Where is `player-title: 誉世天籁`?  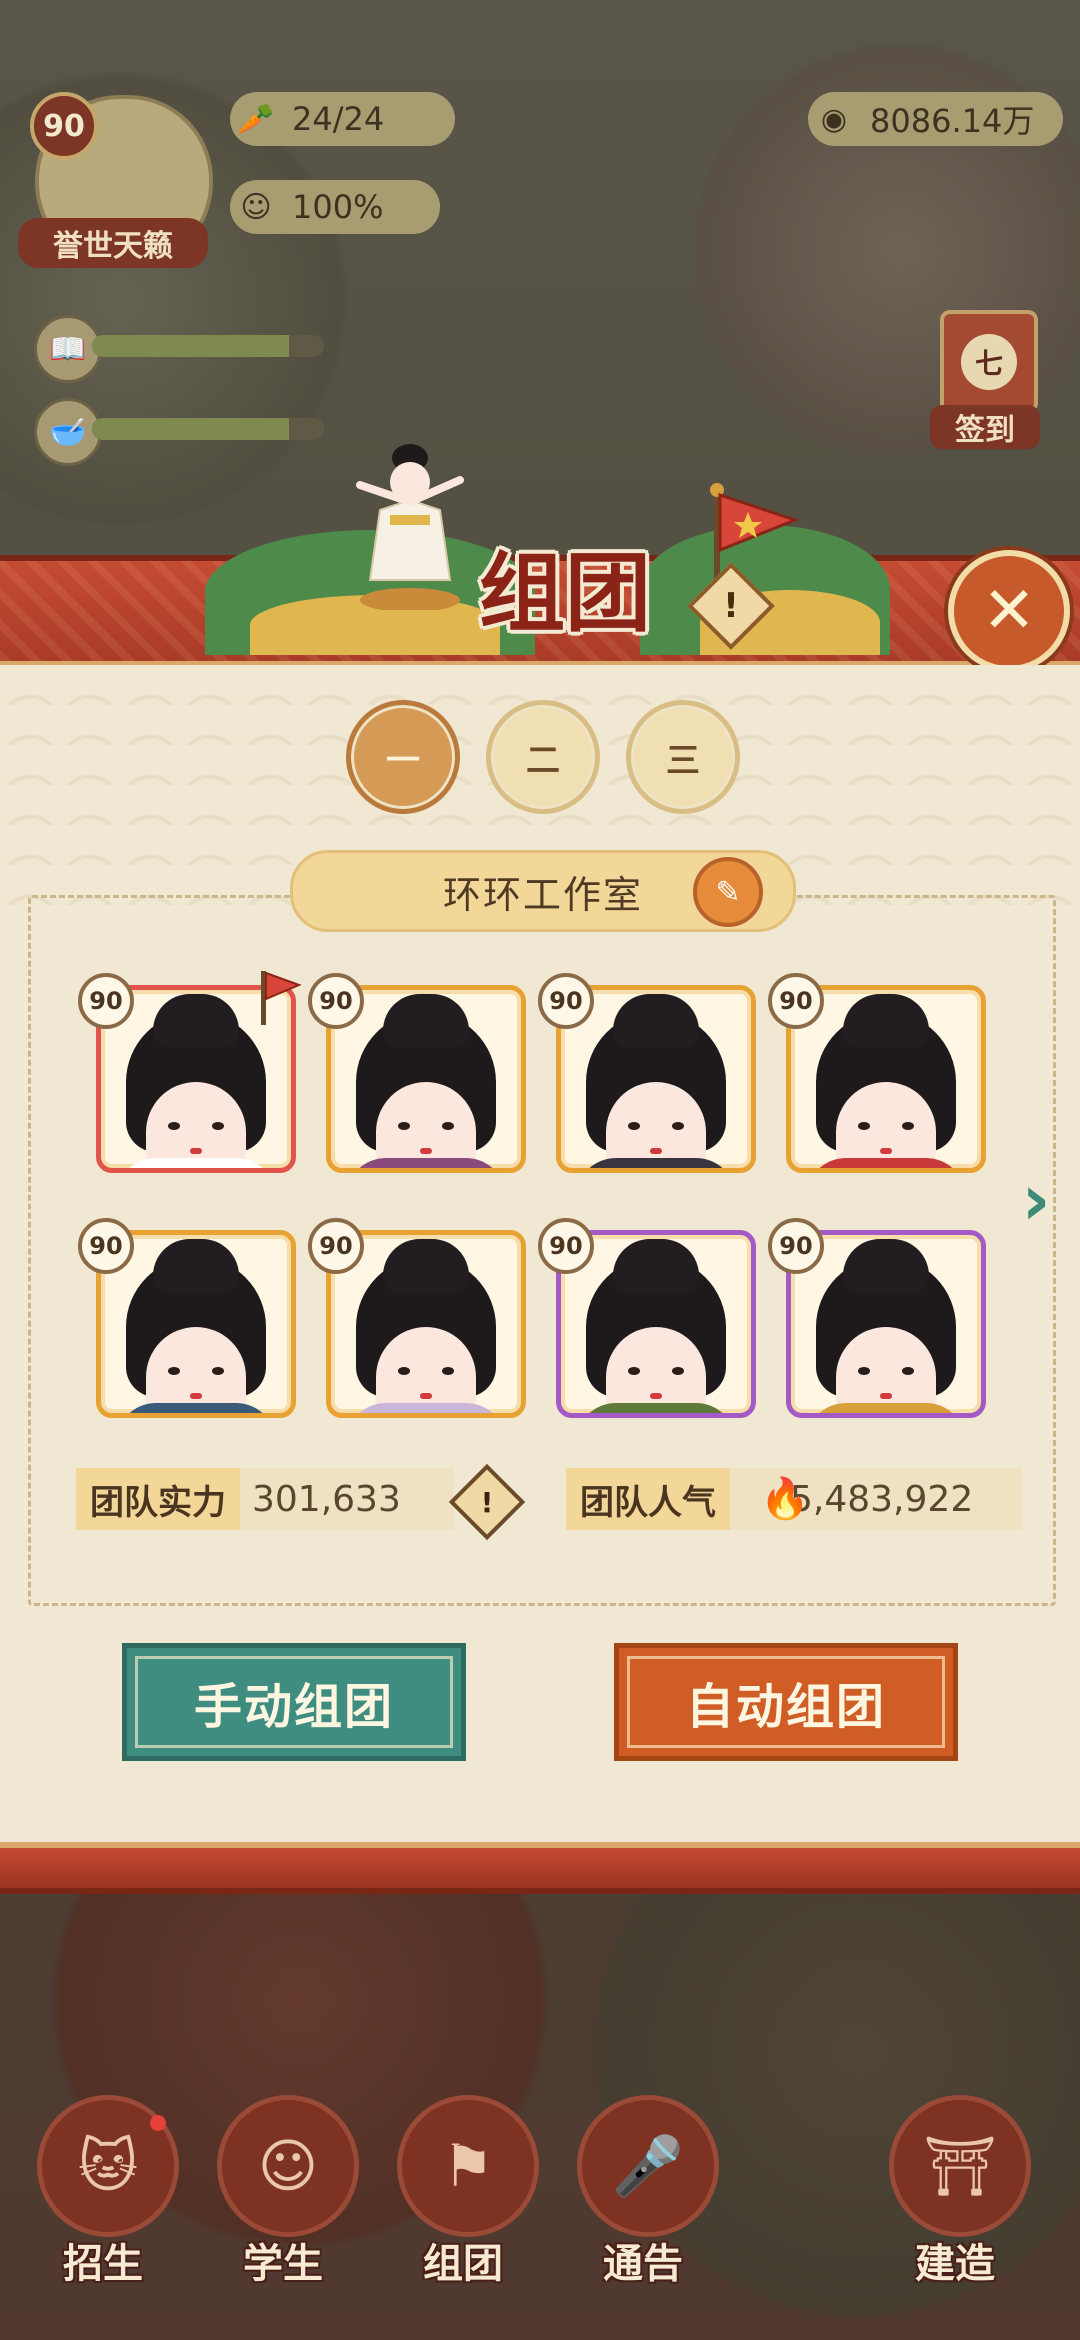
player-title: 誉世天籁 is located at coordinates (113, 243).